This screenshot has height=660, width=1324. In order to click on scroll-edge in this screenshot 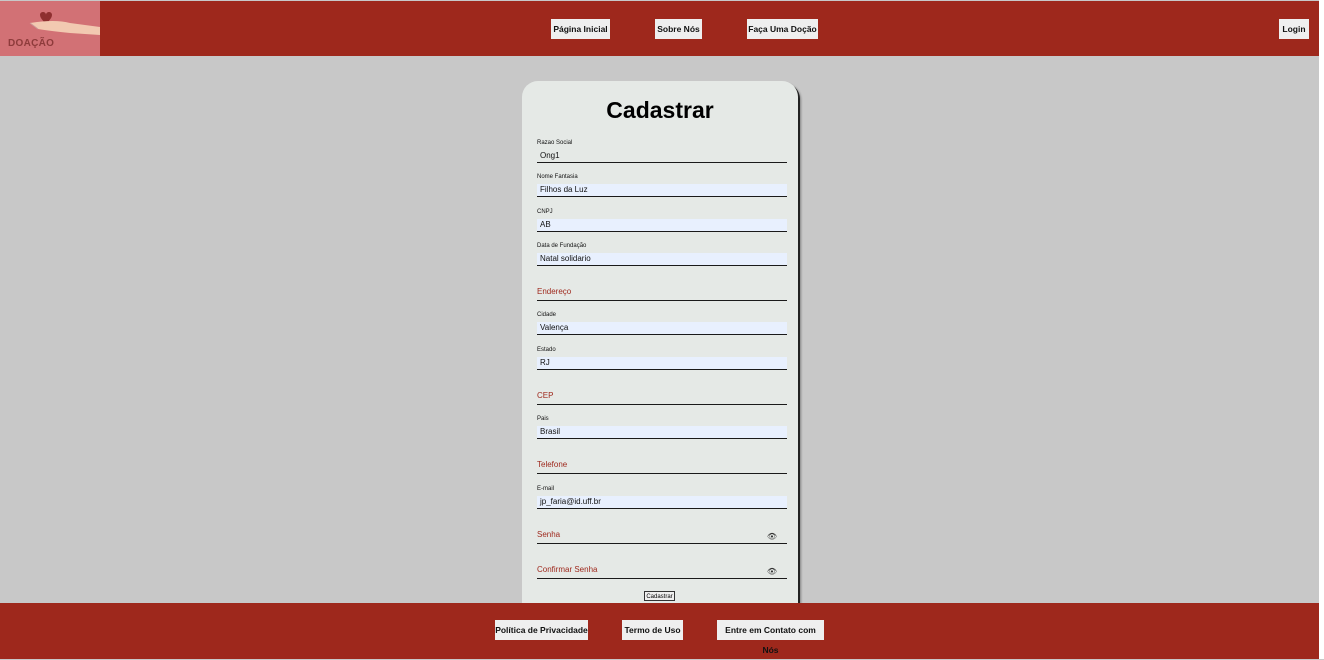, I will do `click(1321, 329)`.